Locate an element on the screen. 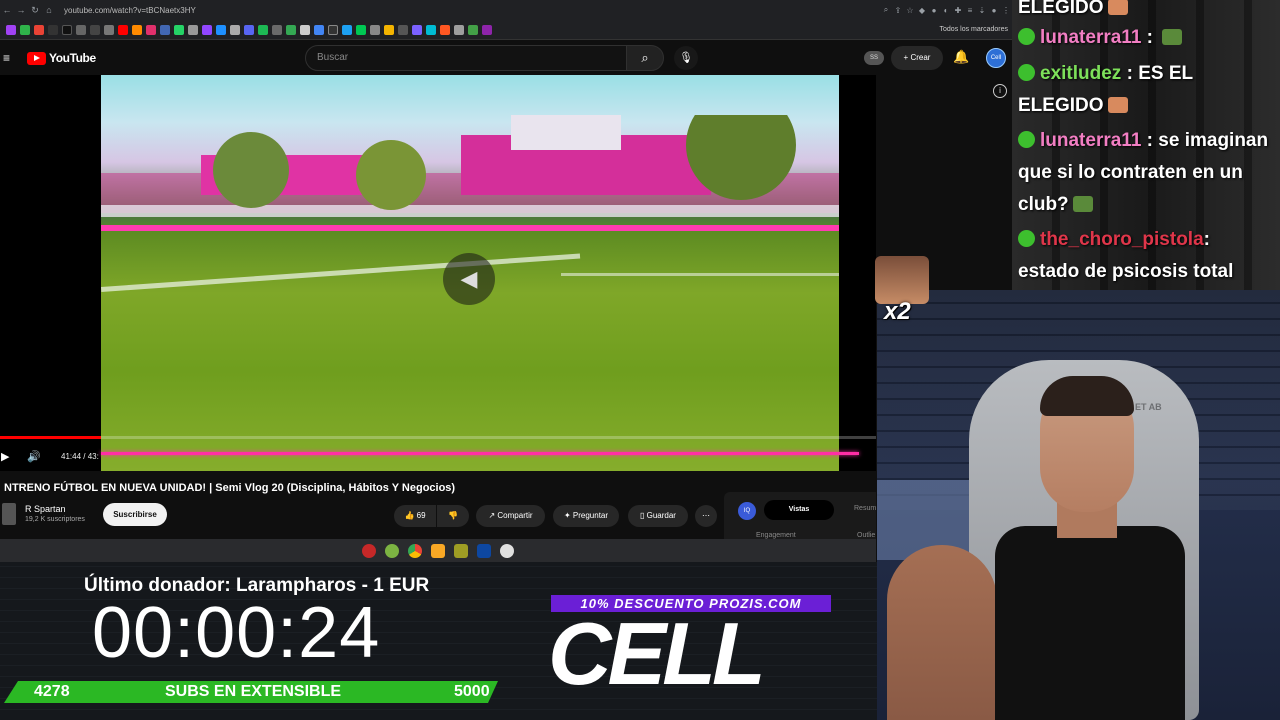 This screenshot has height=720, width=1280. search-button: ⌕ is located at coordinates (645, 58).